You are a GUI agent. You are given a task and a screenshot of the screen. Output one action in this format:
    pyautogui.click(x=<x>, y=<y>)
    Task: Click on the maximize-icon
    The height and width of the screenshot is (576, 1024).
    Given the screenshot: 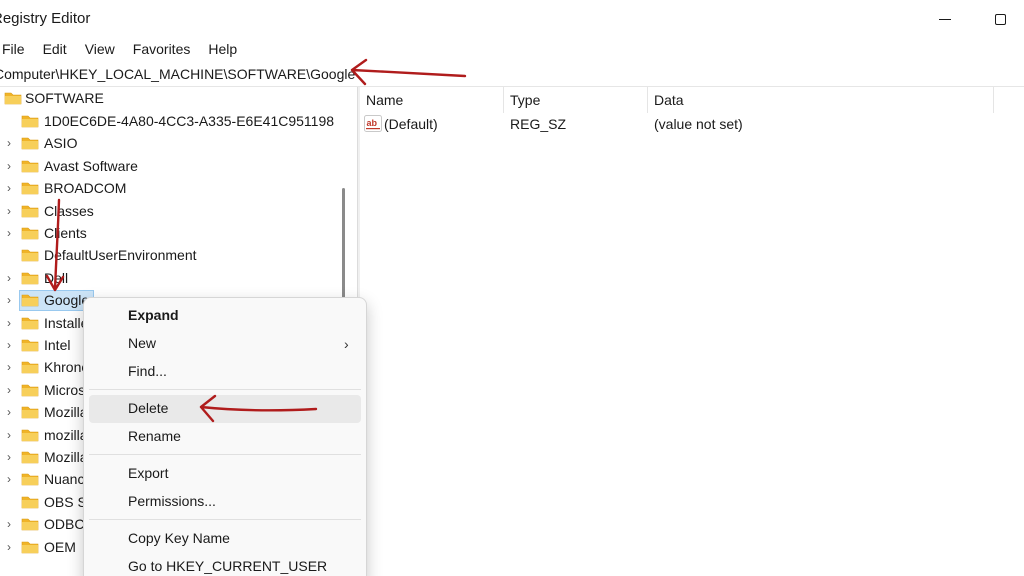 What is the action you would take?
    pyautogui.click(x=1000, y=19)
    